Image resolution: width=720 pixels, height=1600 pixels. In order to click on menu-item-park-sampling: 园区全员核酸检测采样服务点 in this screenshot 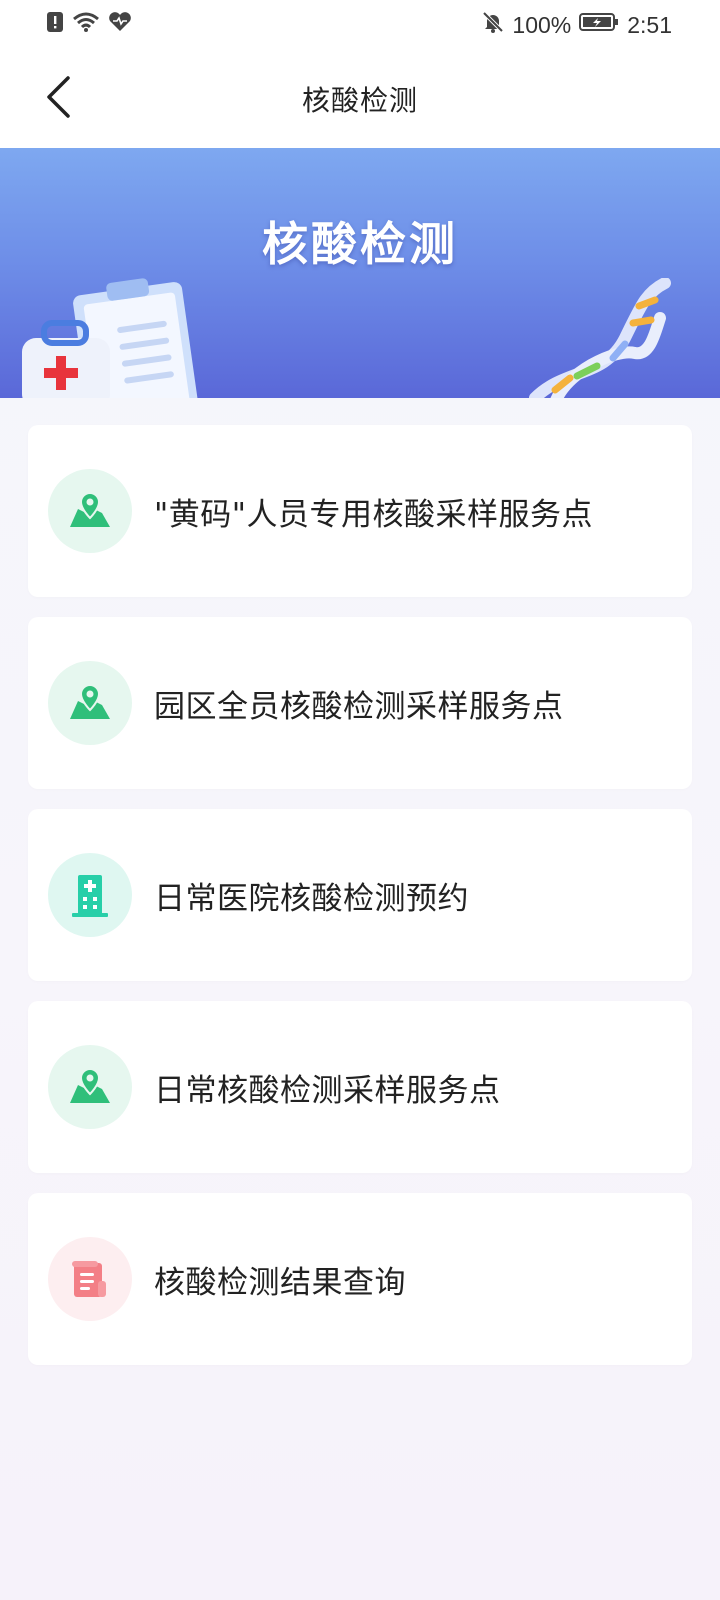, I will do `click(360, 703)`.